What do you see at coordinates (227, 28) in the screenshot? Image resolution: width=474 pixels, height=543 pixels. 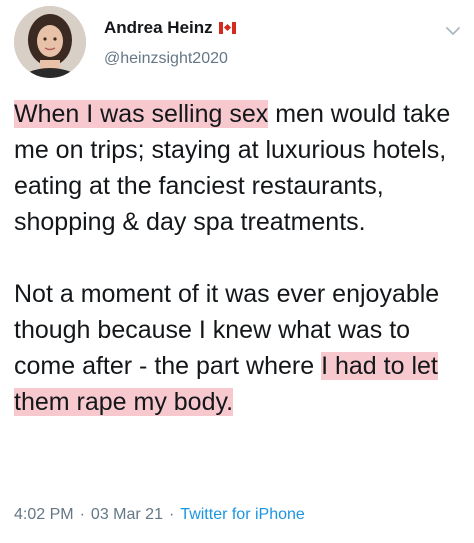 I see `canada-flag-icon` at bounding box center [227, 28].